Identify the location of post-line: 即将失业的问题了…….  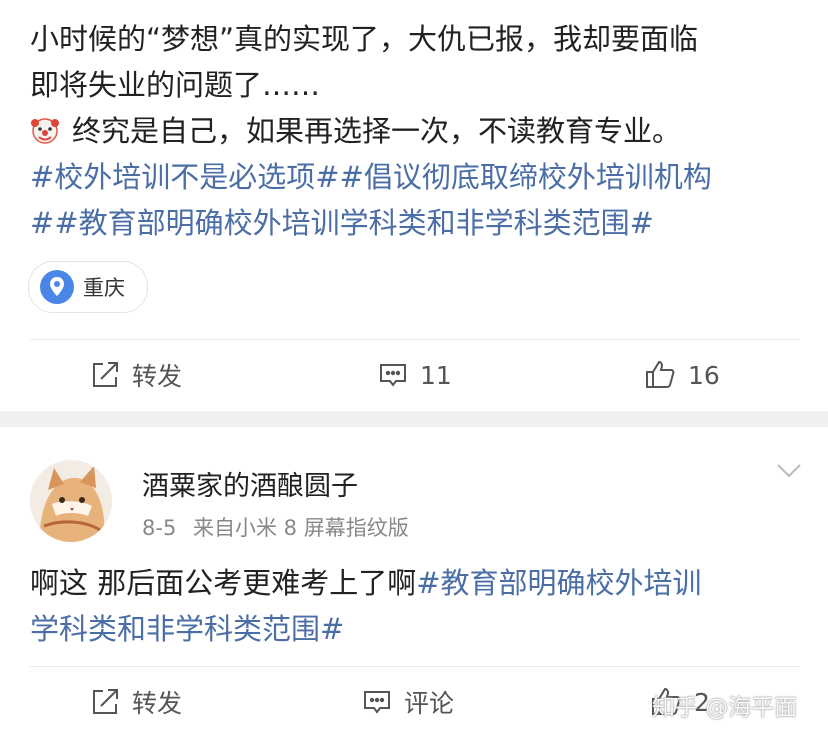
(175, 85).